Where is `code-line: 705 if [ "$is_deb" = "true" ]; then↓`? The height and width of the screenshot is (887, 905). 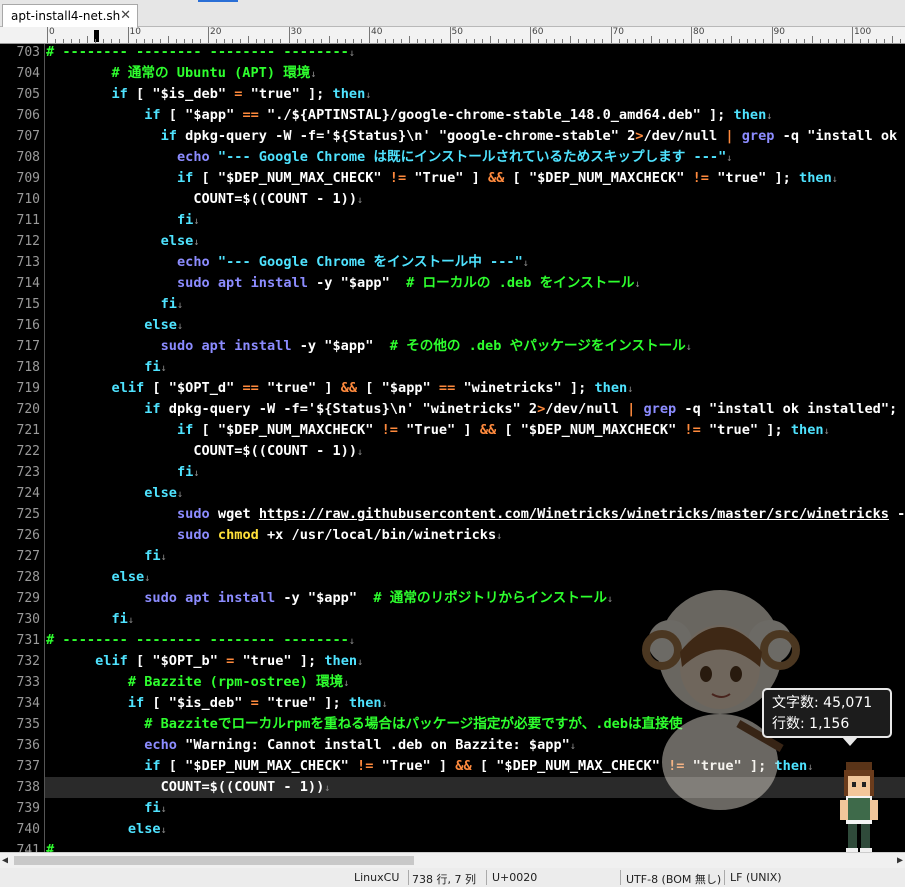 code-line: 705 if [ "$is_deb" = "true" ]; then↓ is located at coordinates (452, 94).